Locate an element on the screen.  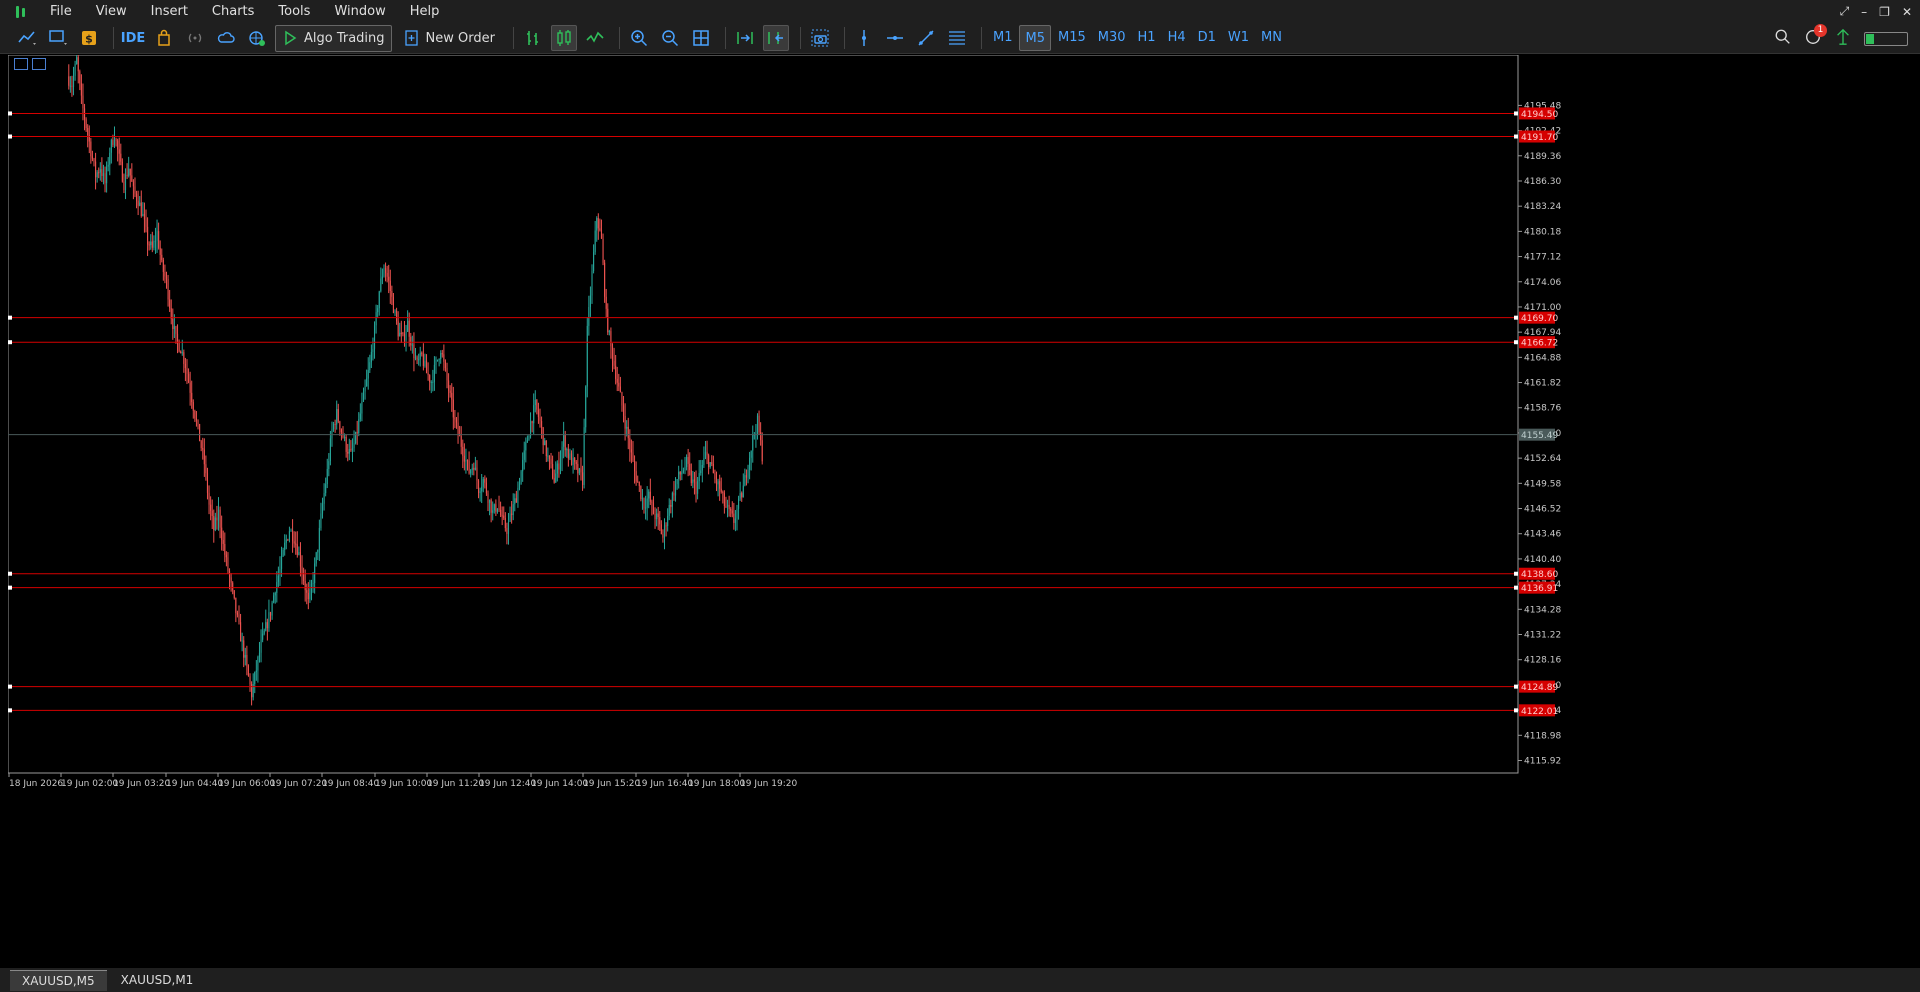
tab-xauusd-m5: XAUUSD,M5 is located at coordinates (58, 980).